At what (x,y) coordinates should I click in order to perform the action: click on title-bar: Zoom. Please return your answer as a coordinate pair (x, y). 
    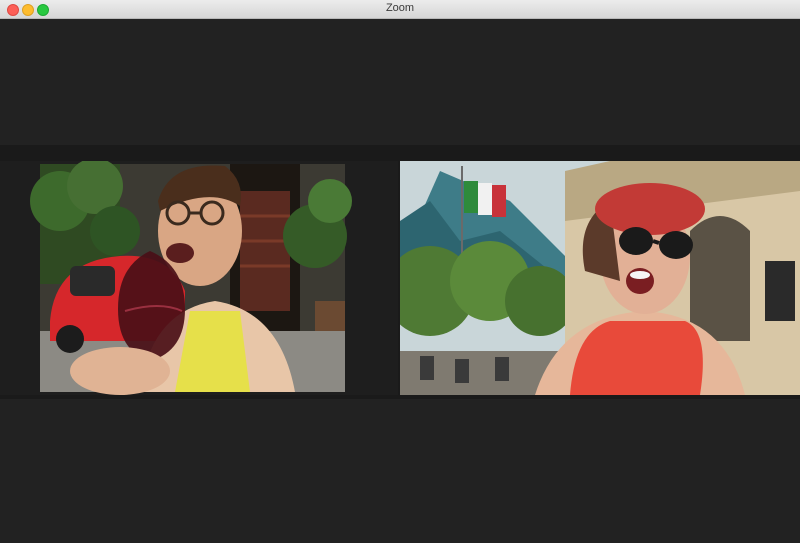
    Looking at the image, I should click on (400, 9).